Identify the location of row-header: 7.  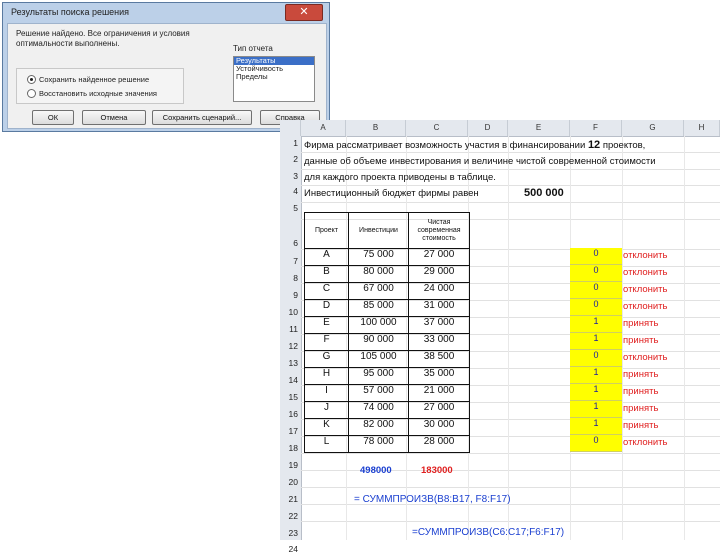
(290, 261).